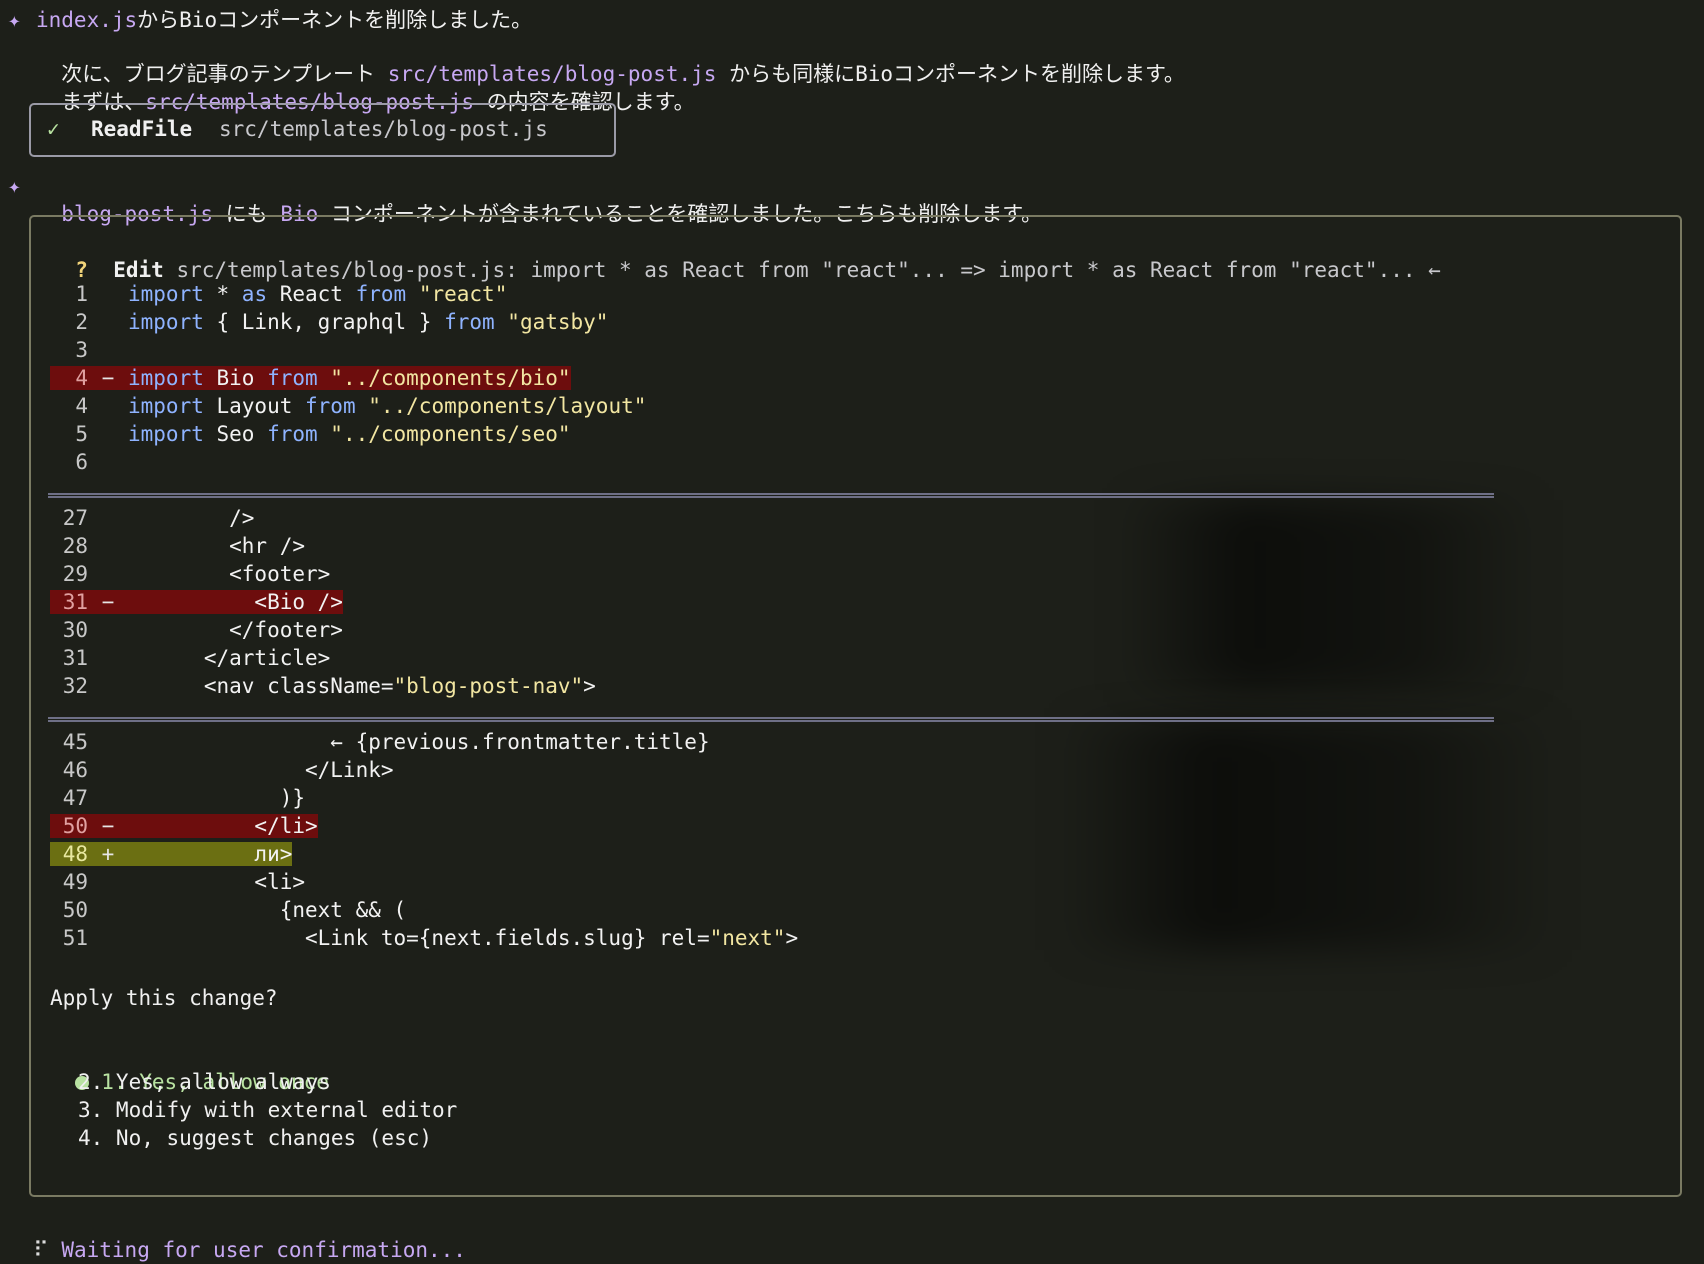 Image resolution: width=1704 pixels, height=1264 pixels. I want to click on diff-line-content: 50− </li>, so click(184, 826).